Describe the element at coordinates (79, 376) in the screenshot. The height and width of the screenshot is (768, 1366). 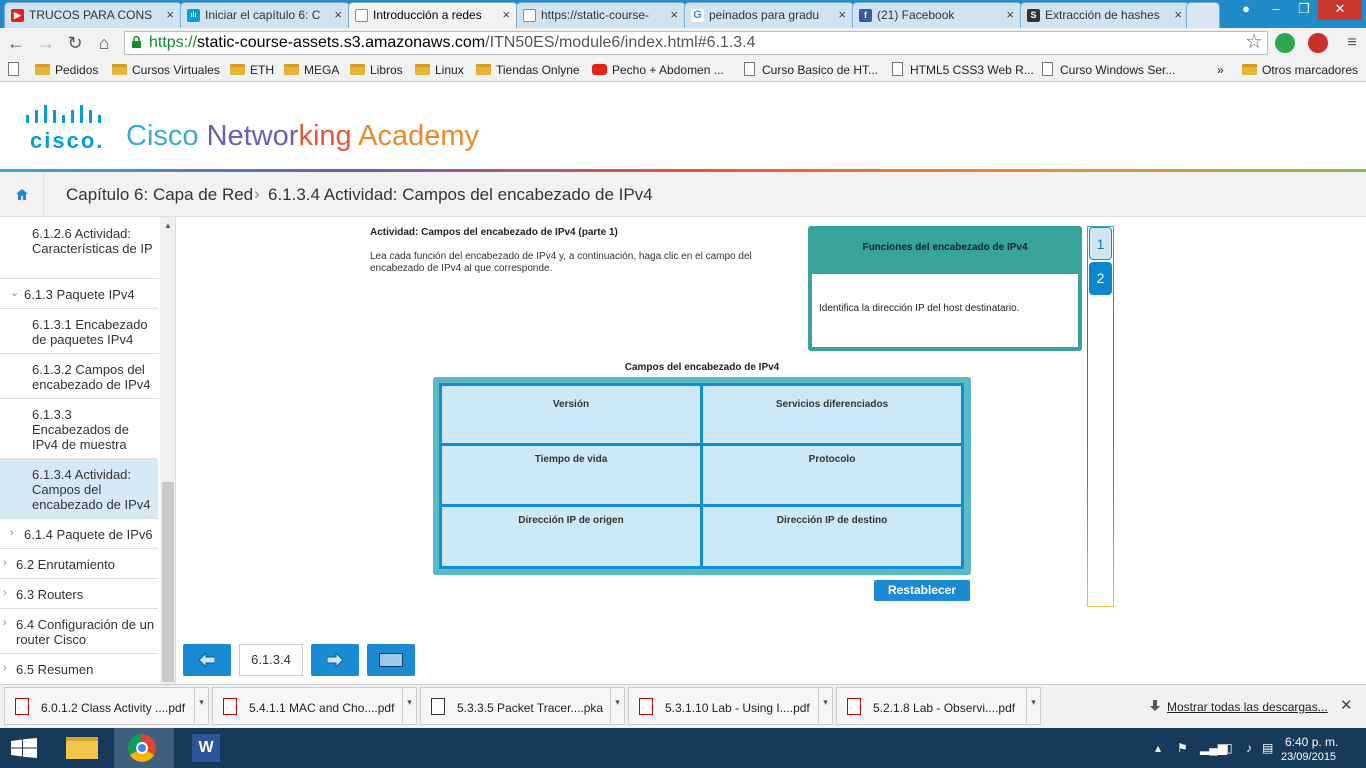
I see `sidebar-item-6-1-3-2: 6.1.3.2 Campos del encabezado de IPv4` at that location.